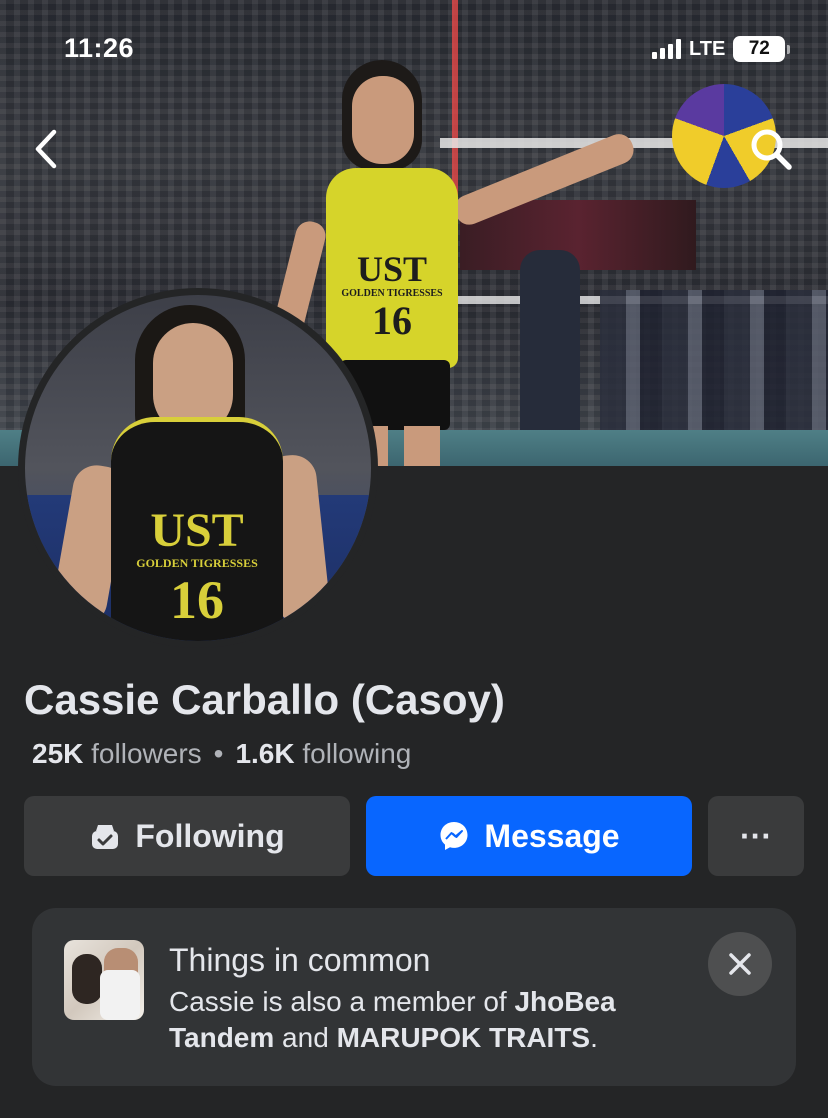 This screenshot has height=1118, width=828. What do you see at coordinates (210, 835) in the screenshot?
I see `following-button-label: Following` at bounding box center [210, 835].